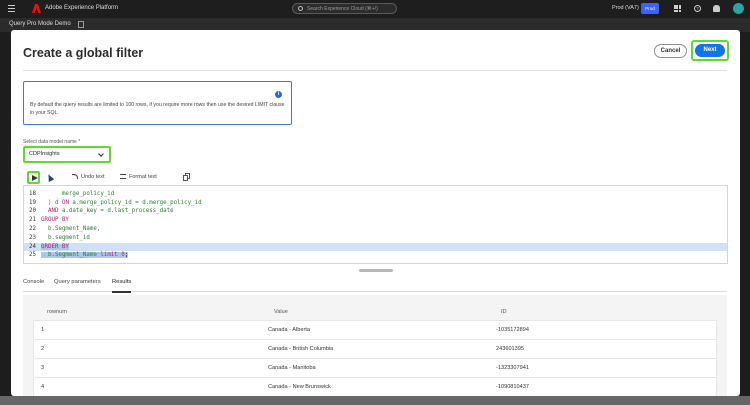 The width and height of the screenshot is (750, 405). I want to click on dialog-title: Create a global filter, so click(83, 53).